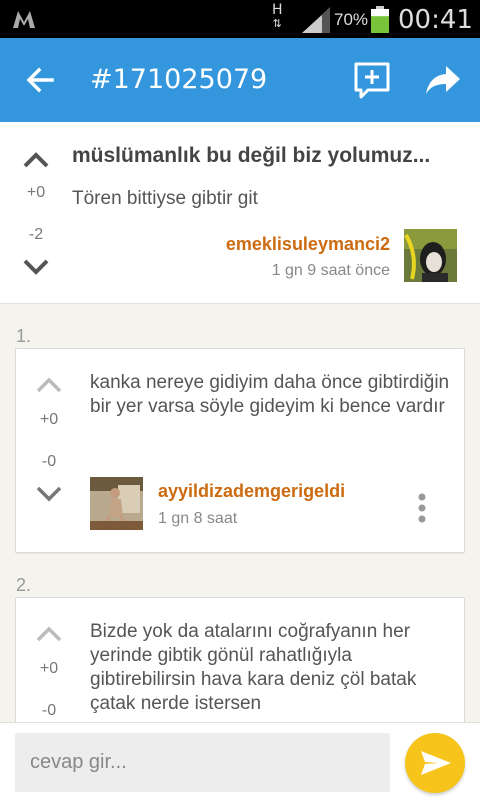 This screenshot has height=800, width=480. I want to click on share-icon, so click(443, 80).